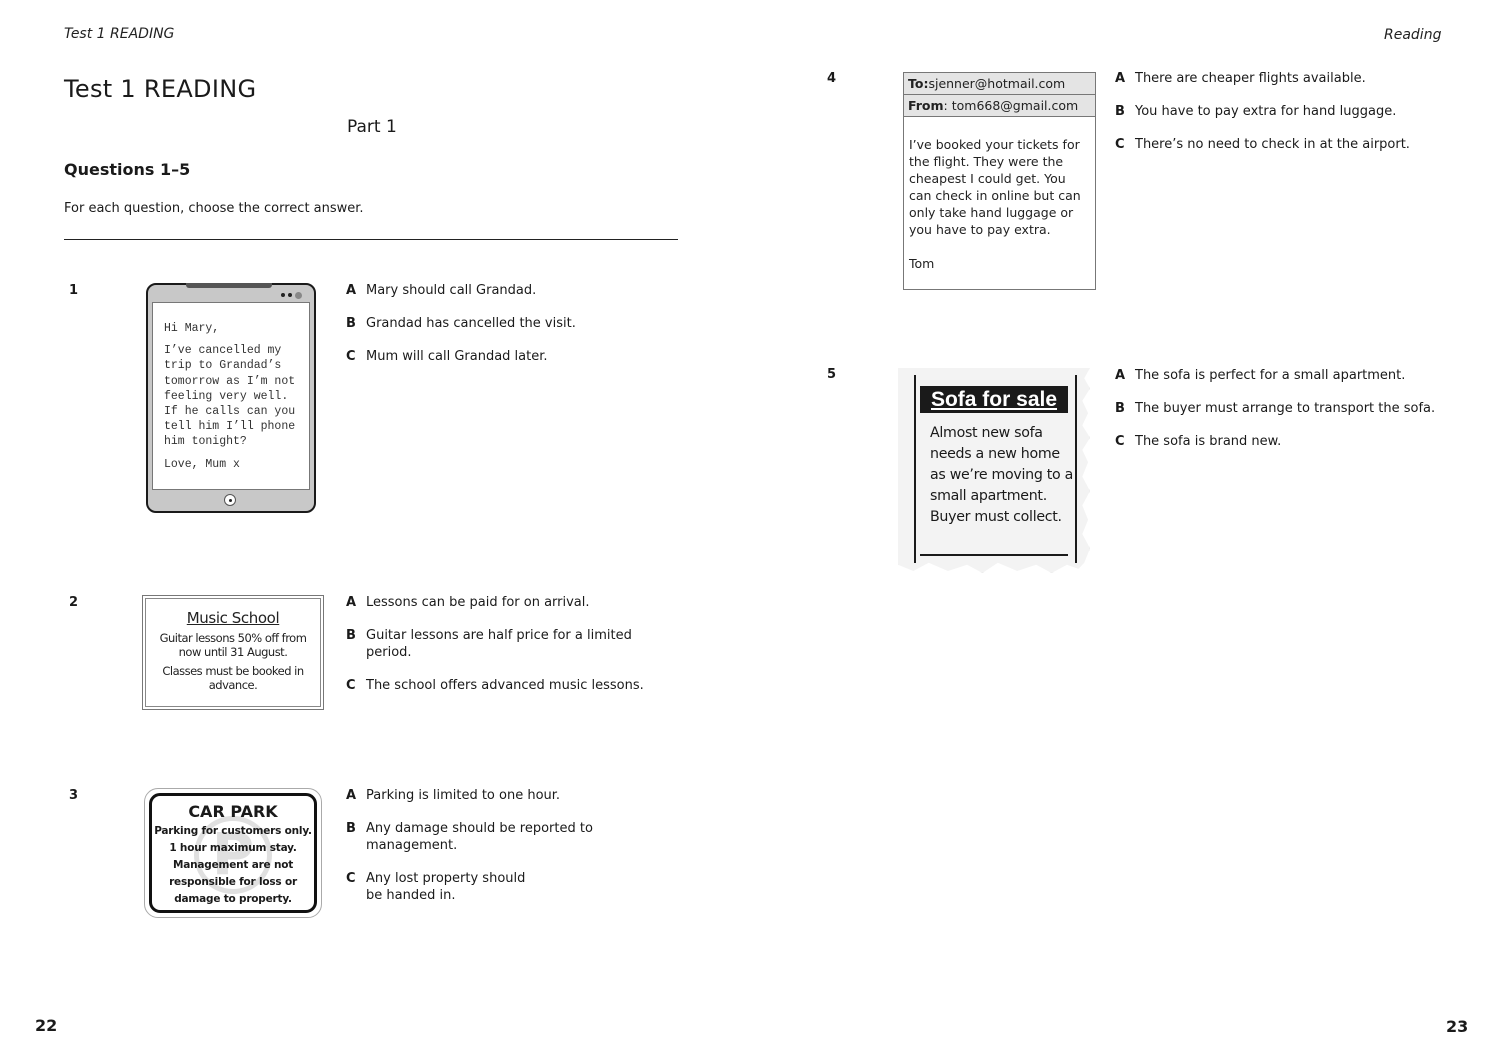 This screenshot has width=1500, height=1059. I want to click on option-text: The sofa is brand new., so click(1208, 441).